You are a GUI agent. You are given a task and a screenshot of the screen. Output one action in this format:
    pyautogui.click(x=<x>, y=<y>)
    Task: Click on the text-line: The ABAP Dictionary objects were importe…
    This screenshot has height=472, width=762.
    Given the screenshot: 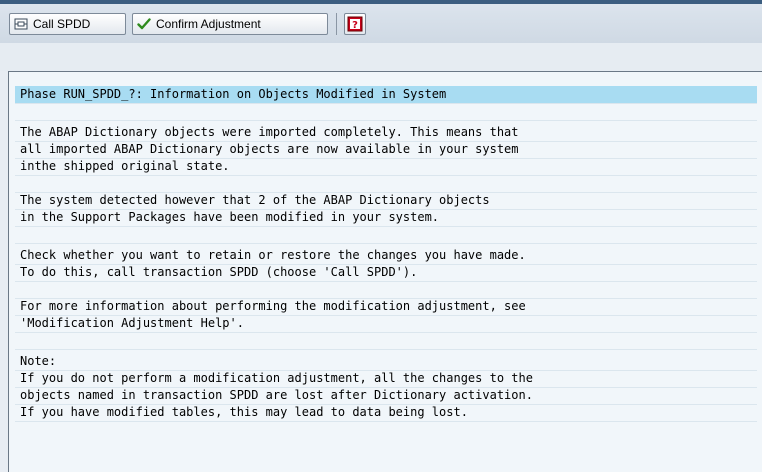 What is the action you would take?
    pyautogui.click(x=269, y=132)
    